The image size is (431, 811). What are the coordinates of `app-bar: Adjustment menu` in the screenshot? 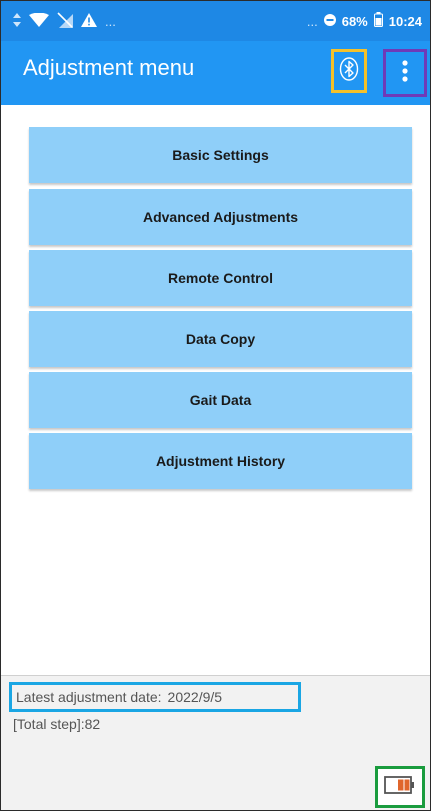 It's located at (215, 73).